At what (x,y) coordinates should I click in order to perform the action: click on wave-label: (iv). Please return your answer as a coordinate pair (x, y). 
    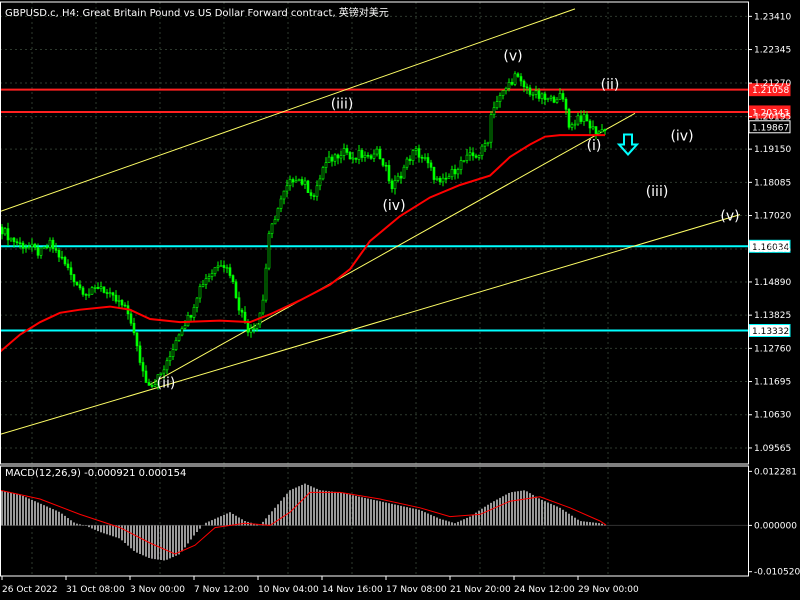
    Looking at the image, I should click on (681, 136).